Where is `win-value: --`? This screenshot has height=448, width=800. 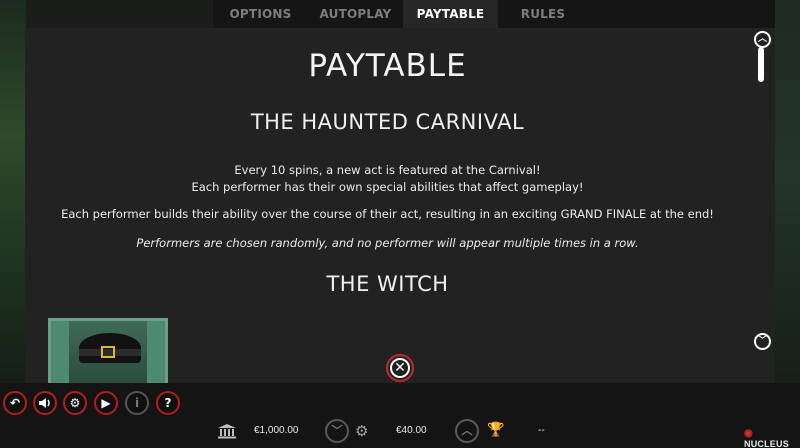
win-value: -- is located at coordinates (541, 430).